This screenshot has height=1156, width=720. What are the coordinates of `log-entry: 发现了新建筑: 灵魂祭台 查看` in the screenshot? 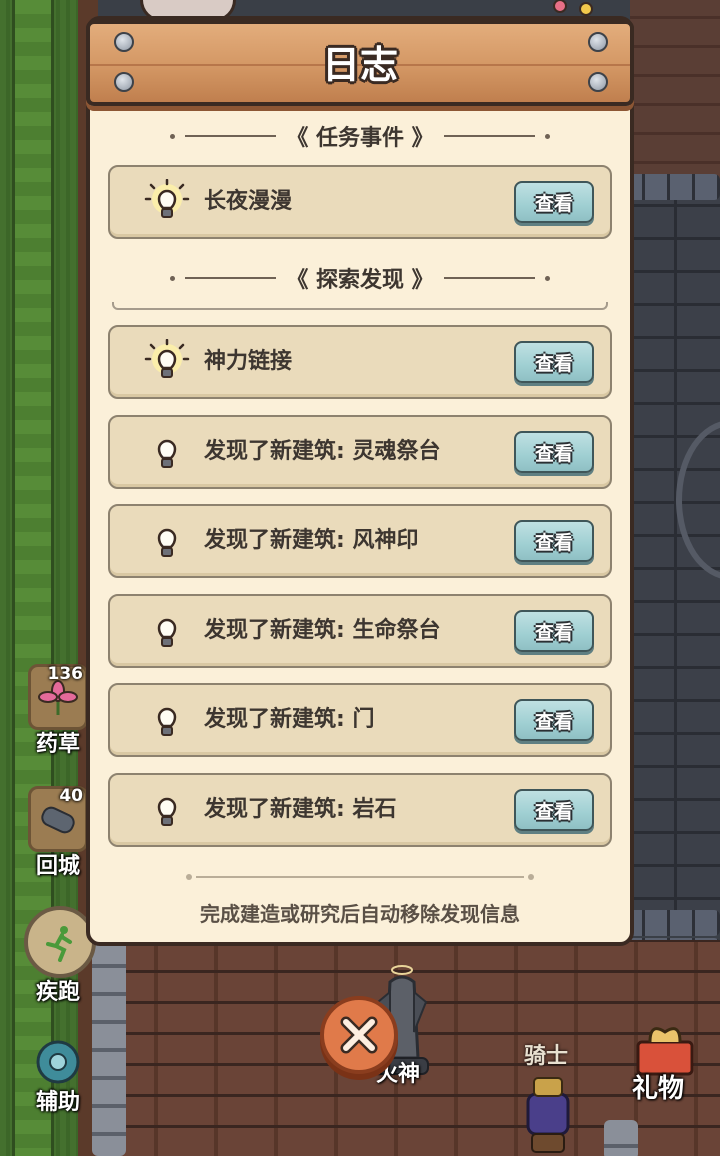 It's located at (360, 452).